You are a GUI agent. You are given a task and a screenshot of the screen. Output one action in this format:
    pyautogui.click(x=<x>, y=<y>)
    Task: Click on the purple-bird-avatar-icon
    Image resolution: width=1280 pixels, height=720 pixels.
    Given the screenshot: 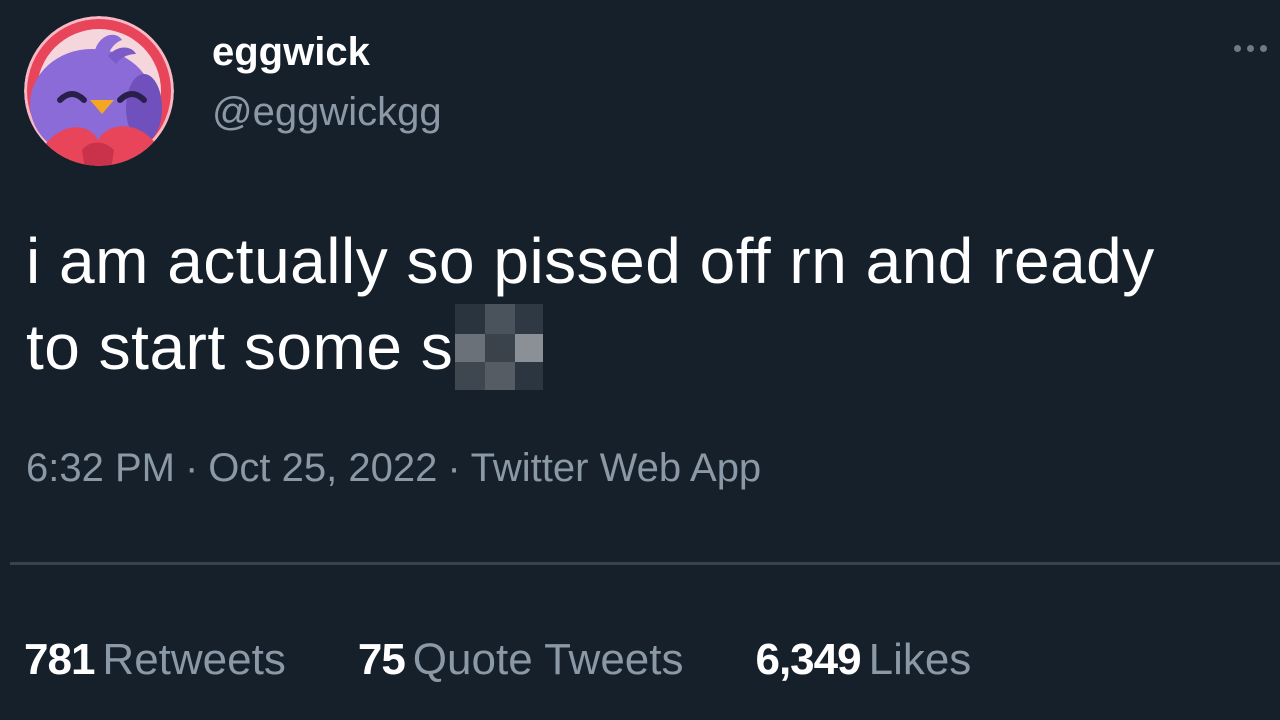 What is the action you would take?
    pyautogui.click(x=99, y=91)
    